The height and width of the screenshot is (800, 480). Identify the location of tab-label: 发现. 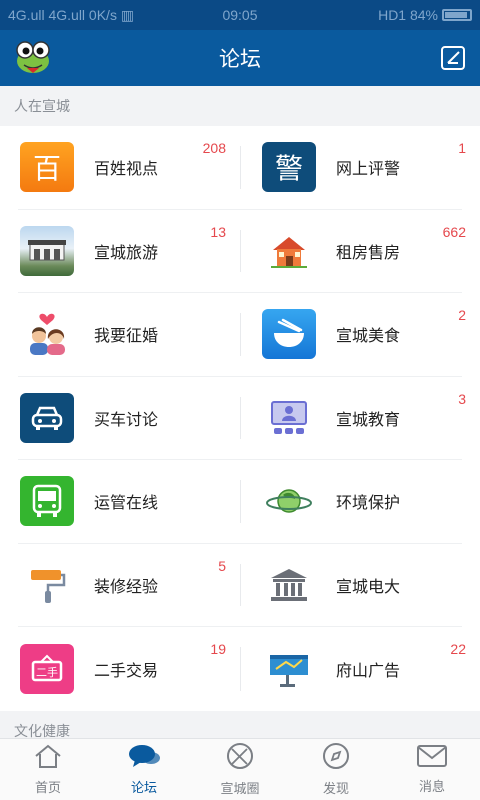
(335, 789).